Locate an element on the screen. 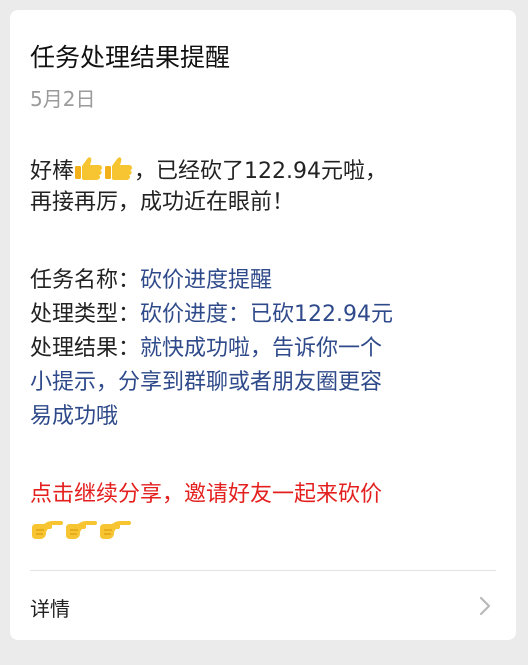 The image size is (528, 665). pointing-emoji-row is located at coordinates (81, 533).